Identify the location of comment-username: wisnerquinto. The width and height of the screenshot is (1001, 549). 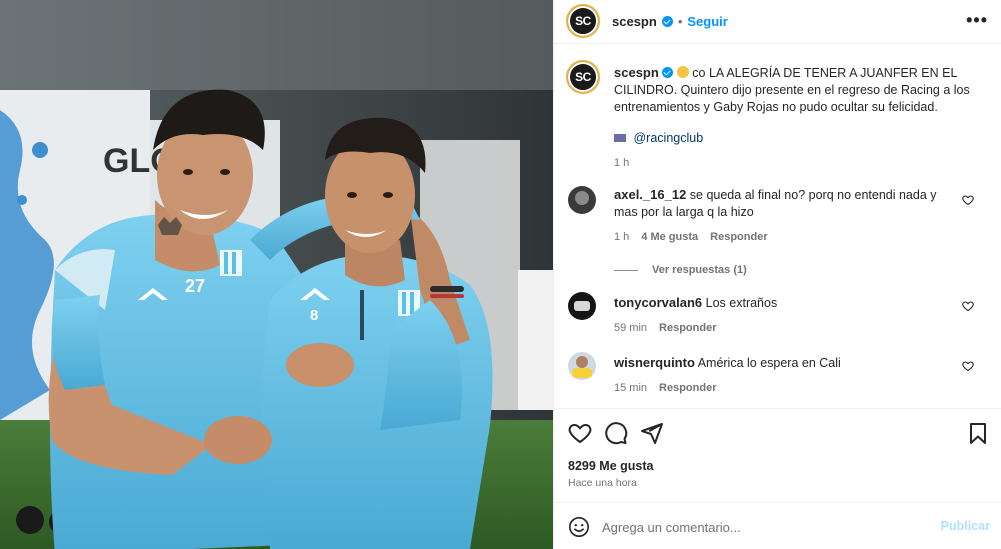
(654, 362).